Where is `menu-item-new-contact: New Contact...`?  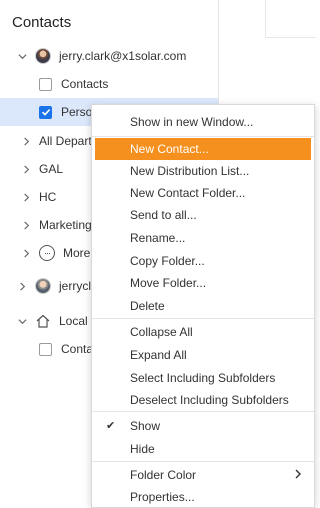
menu-item-new-contact: New Contact... is located at coordinates (203, 149).